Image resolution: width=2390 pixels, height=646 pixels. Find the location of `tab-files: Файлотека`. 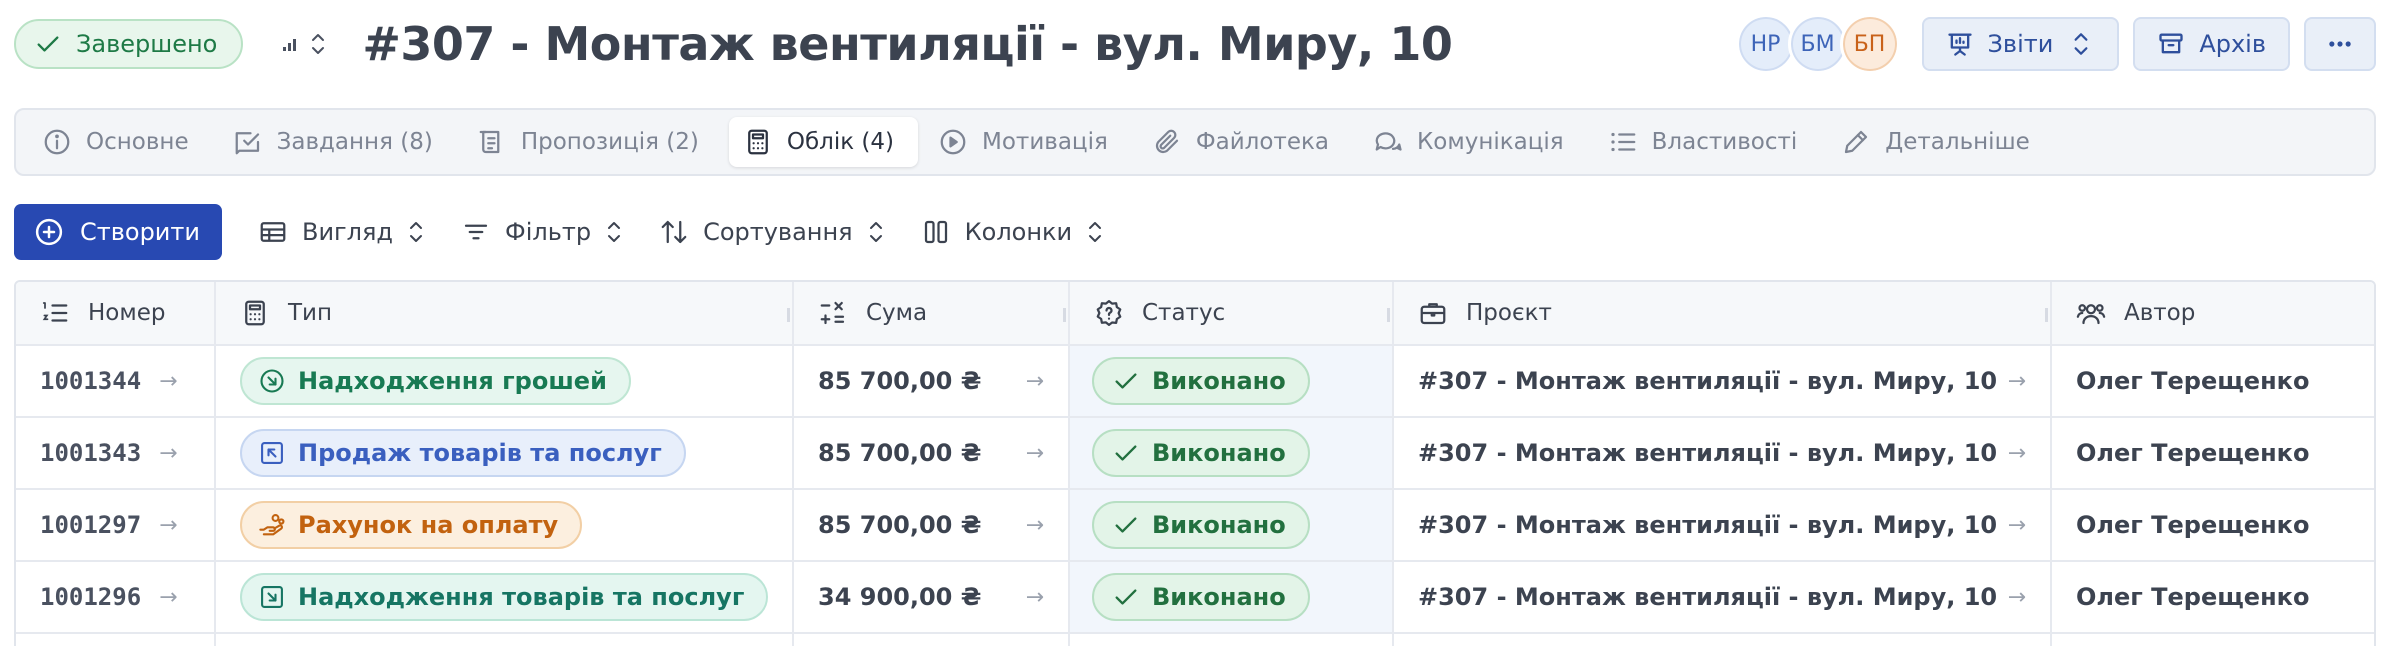

tab-files: Файлотека is located at coordinates (1245, 142).